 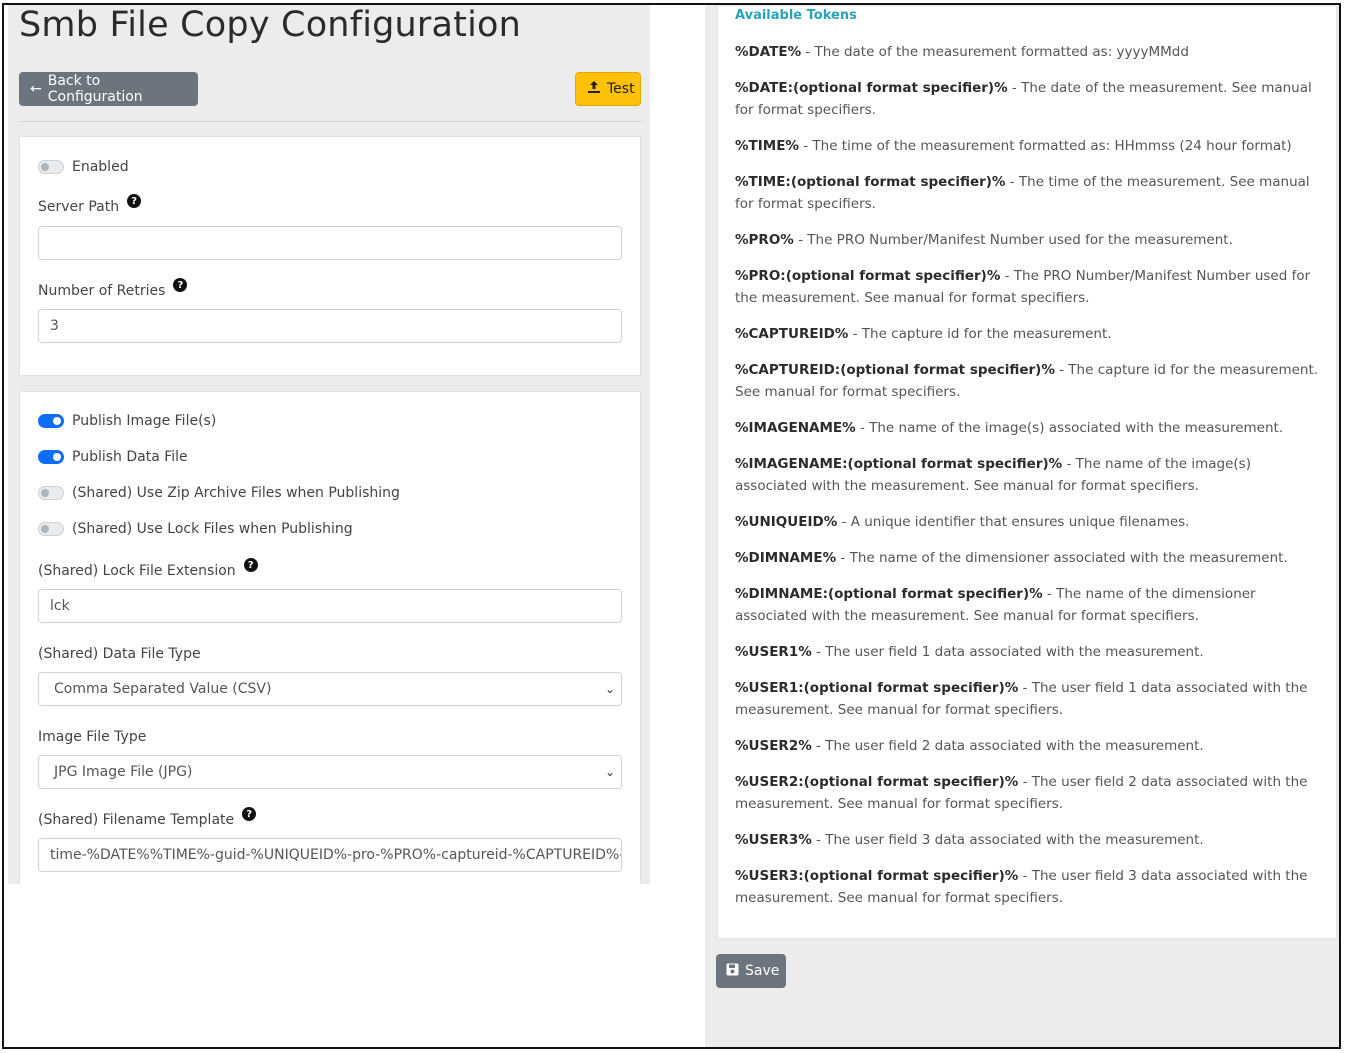 What do you see at coordinates (889, 594) in the screenshot?
I see `token-name: %DIMNAME:(optional format specifier)%` at bounding box center [889, 594].